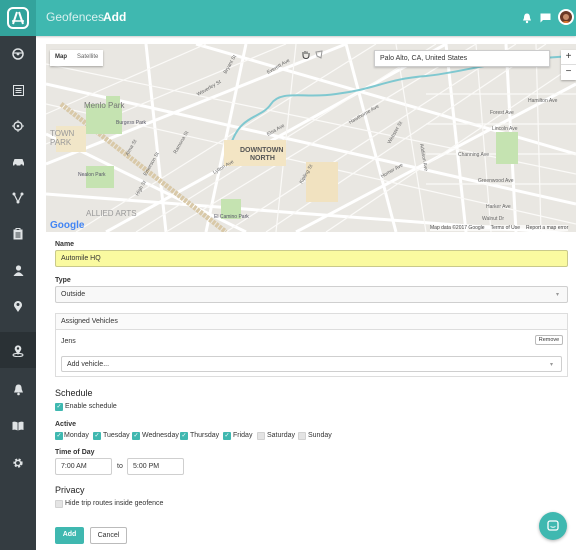 The width and height of the screenshot is (576, 550). I want to click on map-label-elcamino: El Camino Park, so click(231, 217).